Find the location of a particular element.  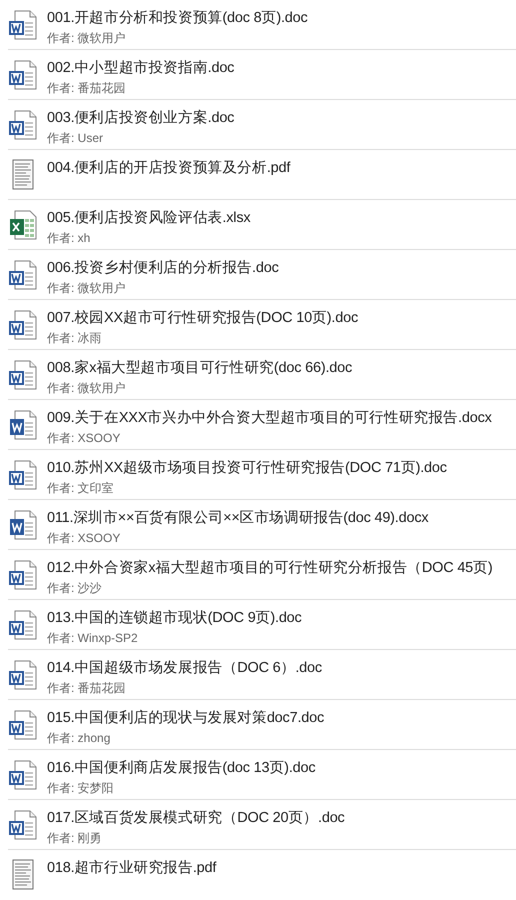

author-text: 作者: 刚勇 is located at coordinates (75, 838).